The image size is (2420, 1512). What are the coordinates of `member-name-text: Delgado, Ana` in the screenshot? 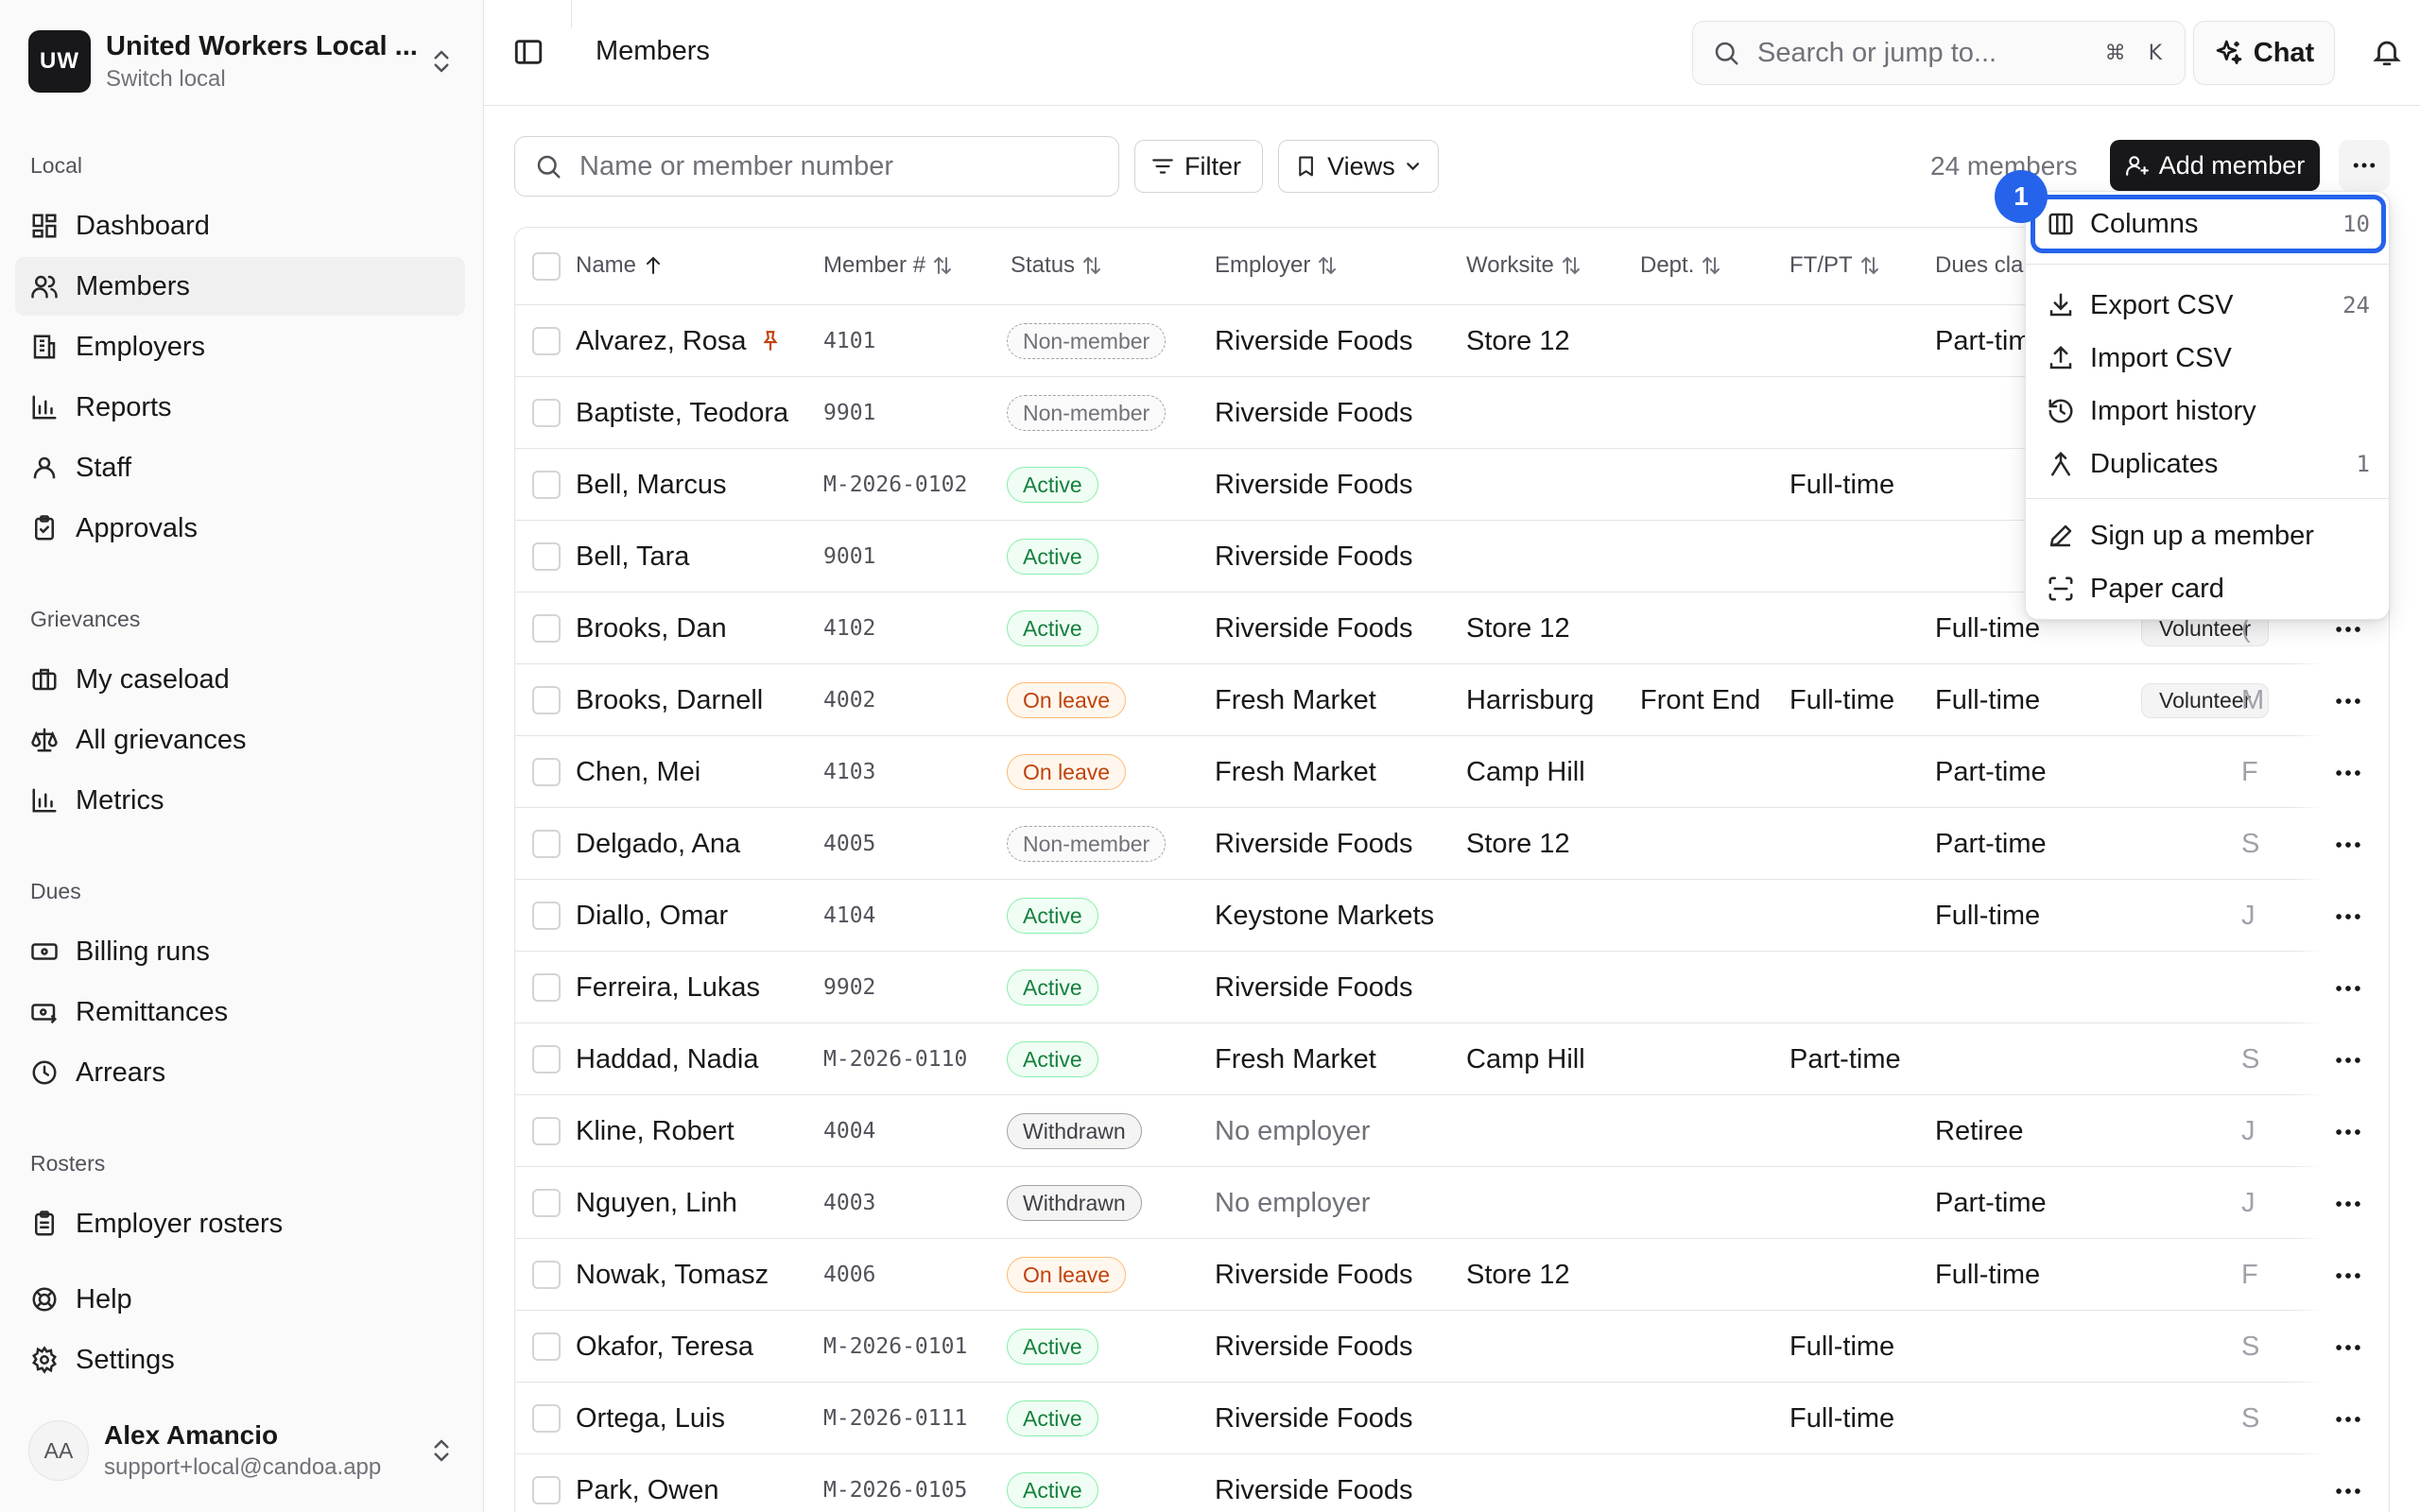 It's located at (658, 844).